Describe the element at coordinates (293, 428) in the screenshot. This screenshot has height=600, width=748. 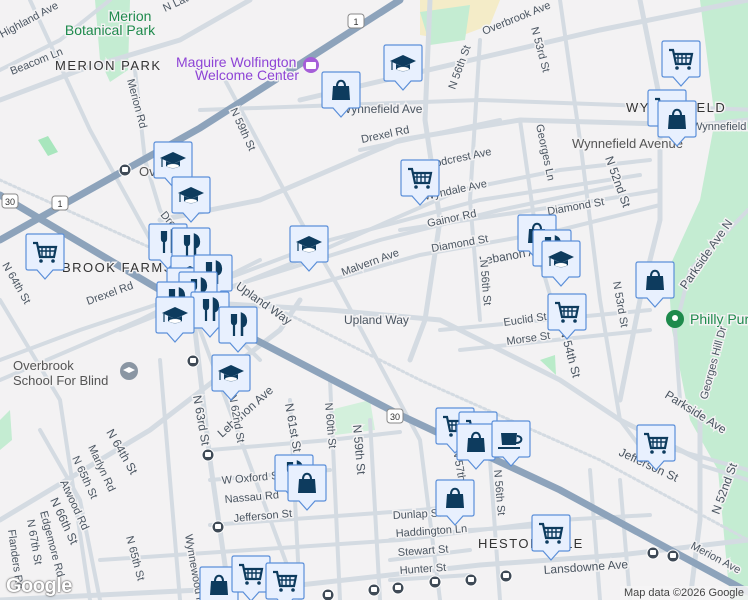
I see `svg-text: N 61st St` at that location.